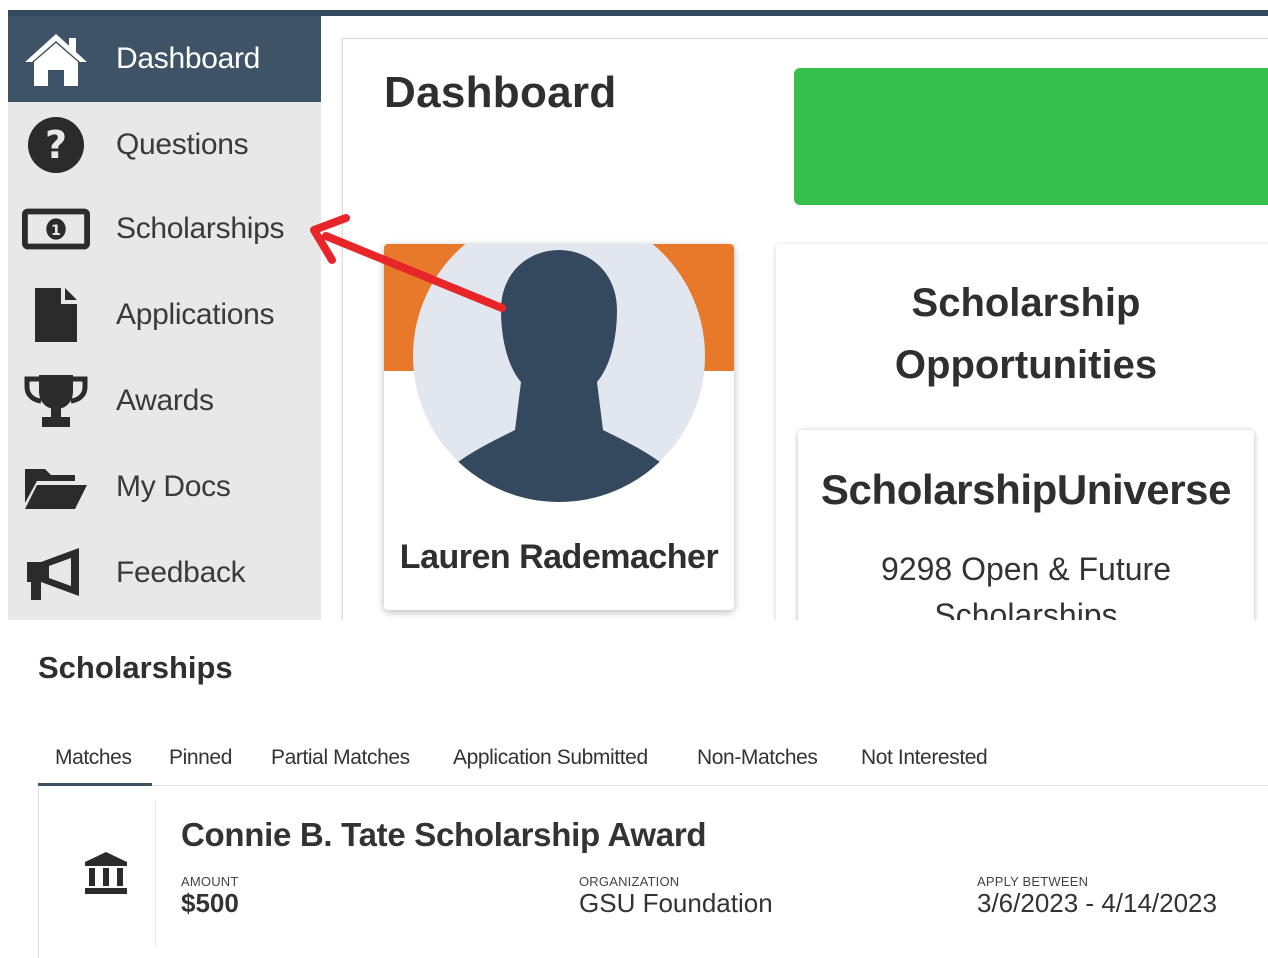  Describe the element at coordinates (444, 835) in the screenshot. I see `scholarship-name: Connie B. Tate Scholarship Award` at that location.